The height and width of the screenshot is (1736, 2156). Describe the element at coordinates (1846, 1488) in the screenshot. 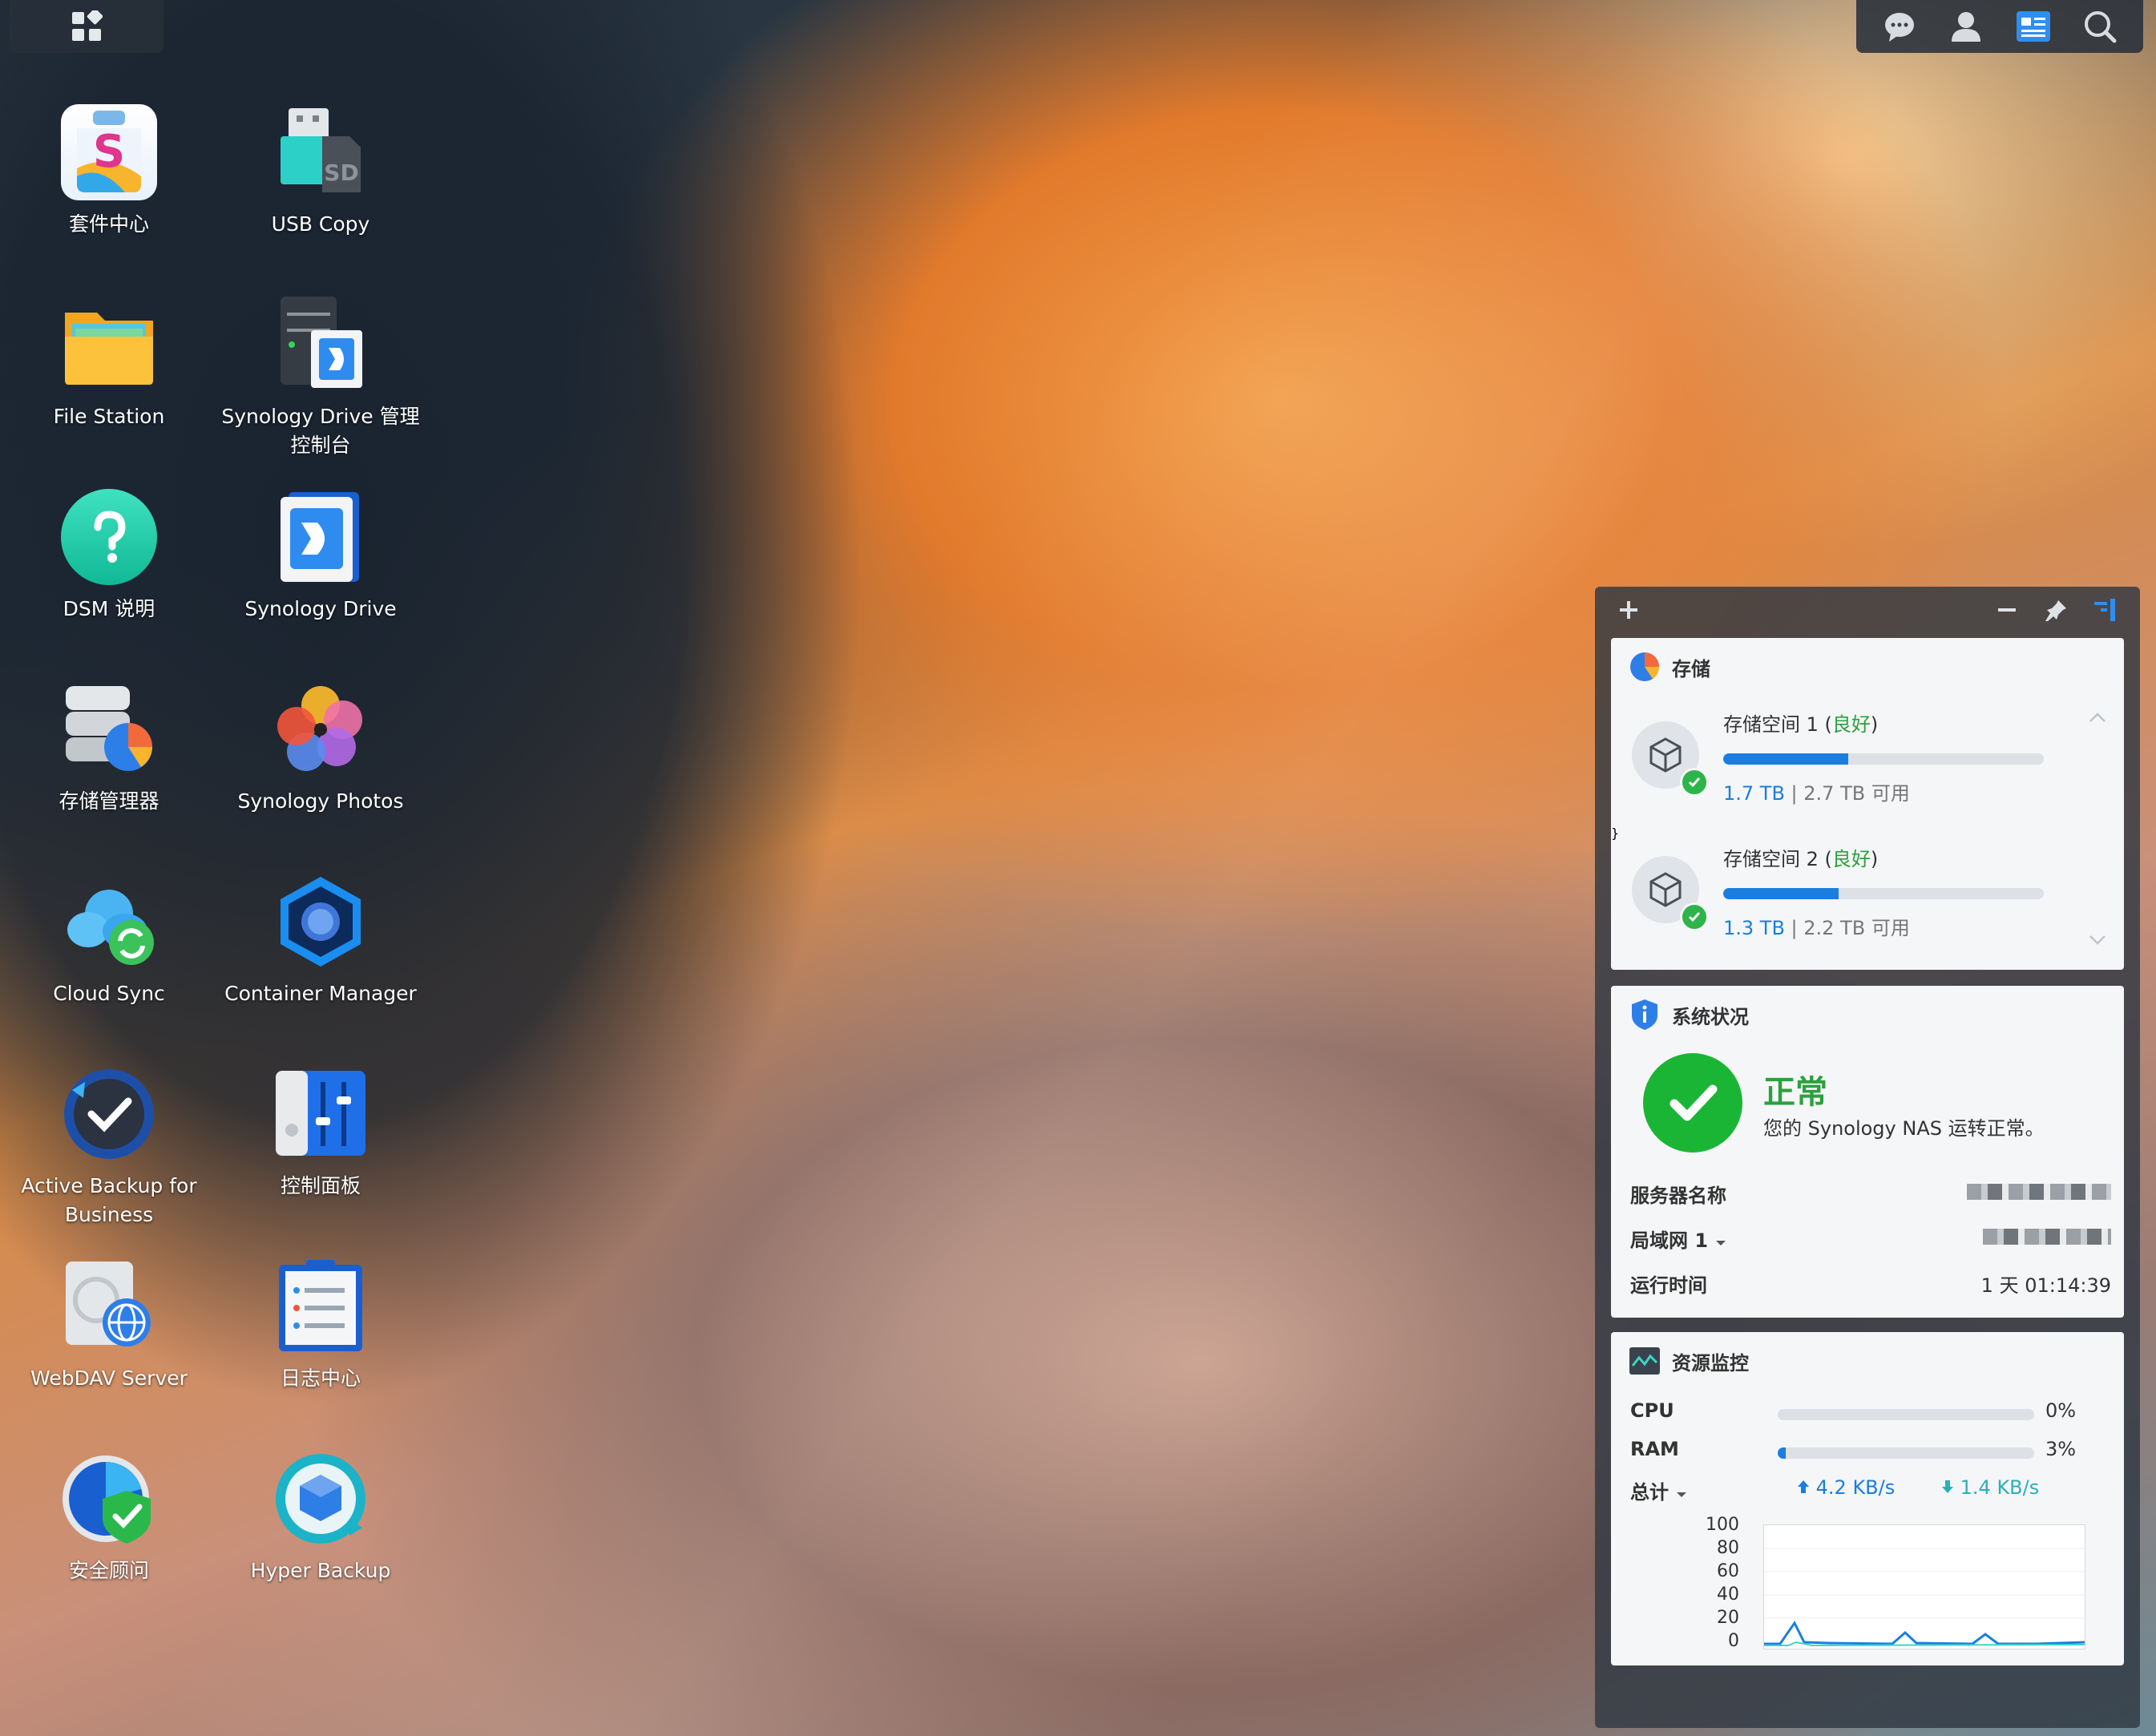

I see `upload-speed: 4.2 KB/s` at that location.